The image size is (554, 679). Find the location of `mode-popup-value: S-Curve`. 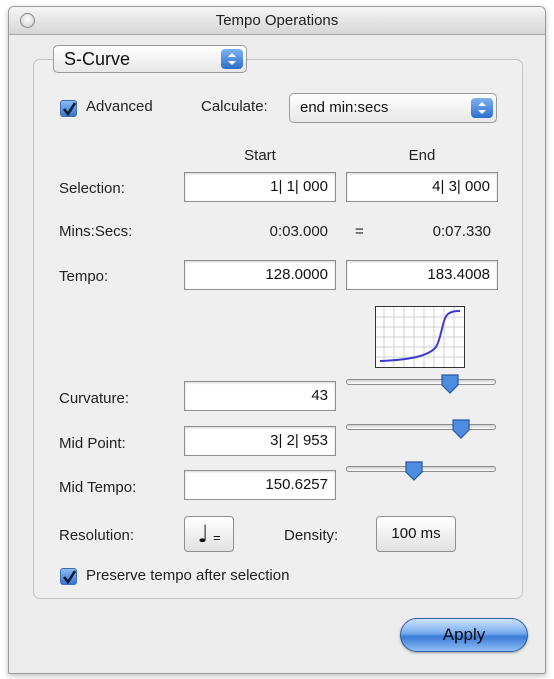

mode-popup-value: S-Curve is located at coordinates (97, 59).